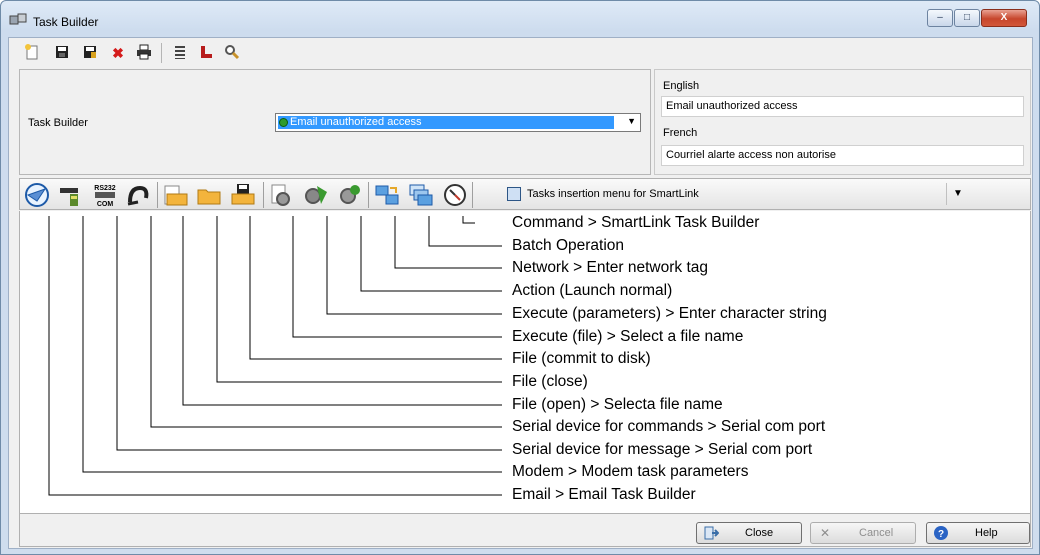 The image size is (1040, 555). Describe the element at coordinates (842, 106) in the screenshot. I see `english-field: Email unauthorized access` at that location.